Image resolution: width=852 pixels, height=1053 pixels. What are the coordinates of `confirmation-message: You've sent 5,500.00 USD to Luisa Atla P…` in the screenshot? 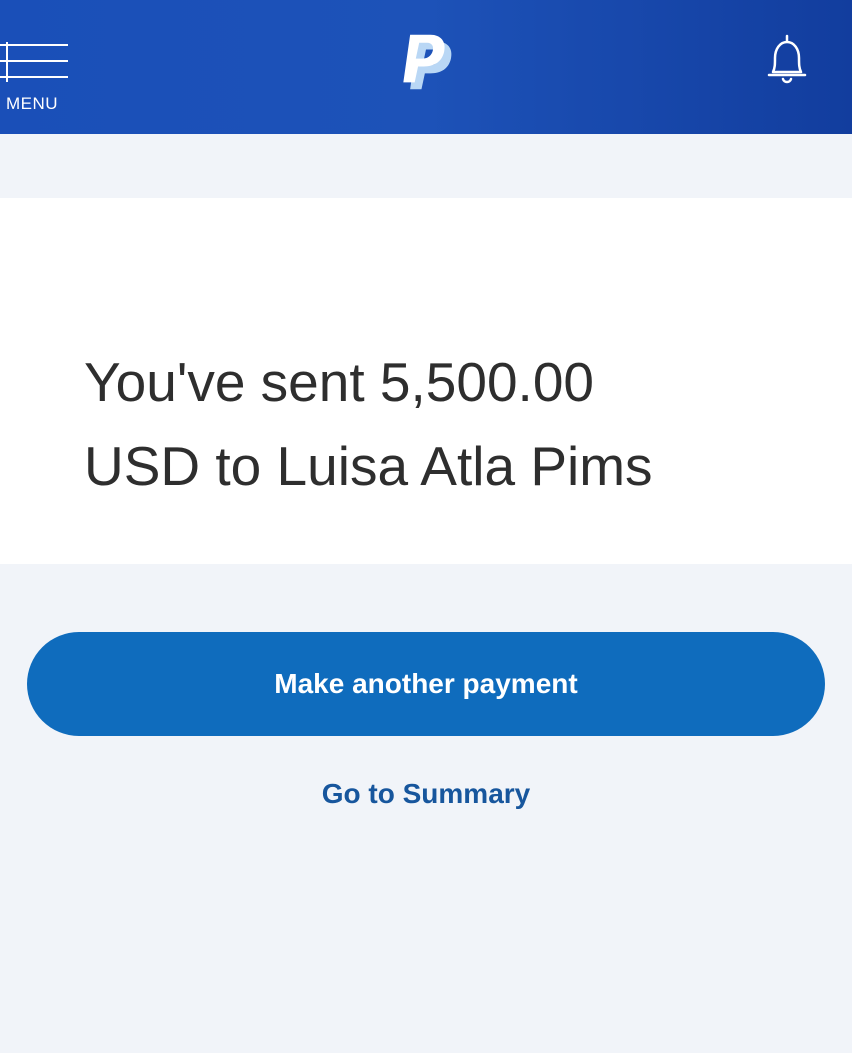 It's located at (454, 424).